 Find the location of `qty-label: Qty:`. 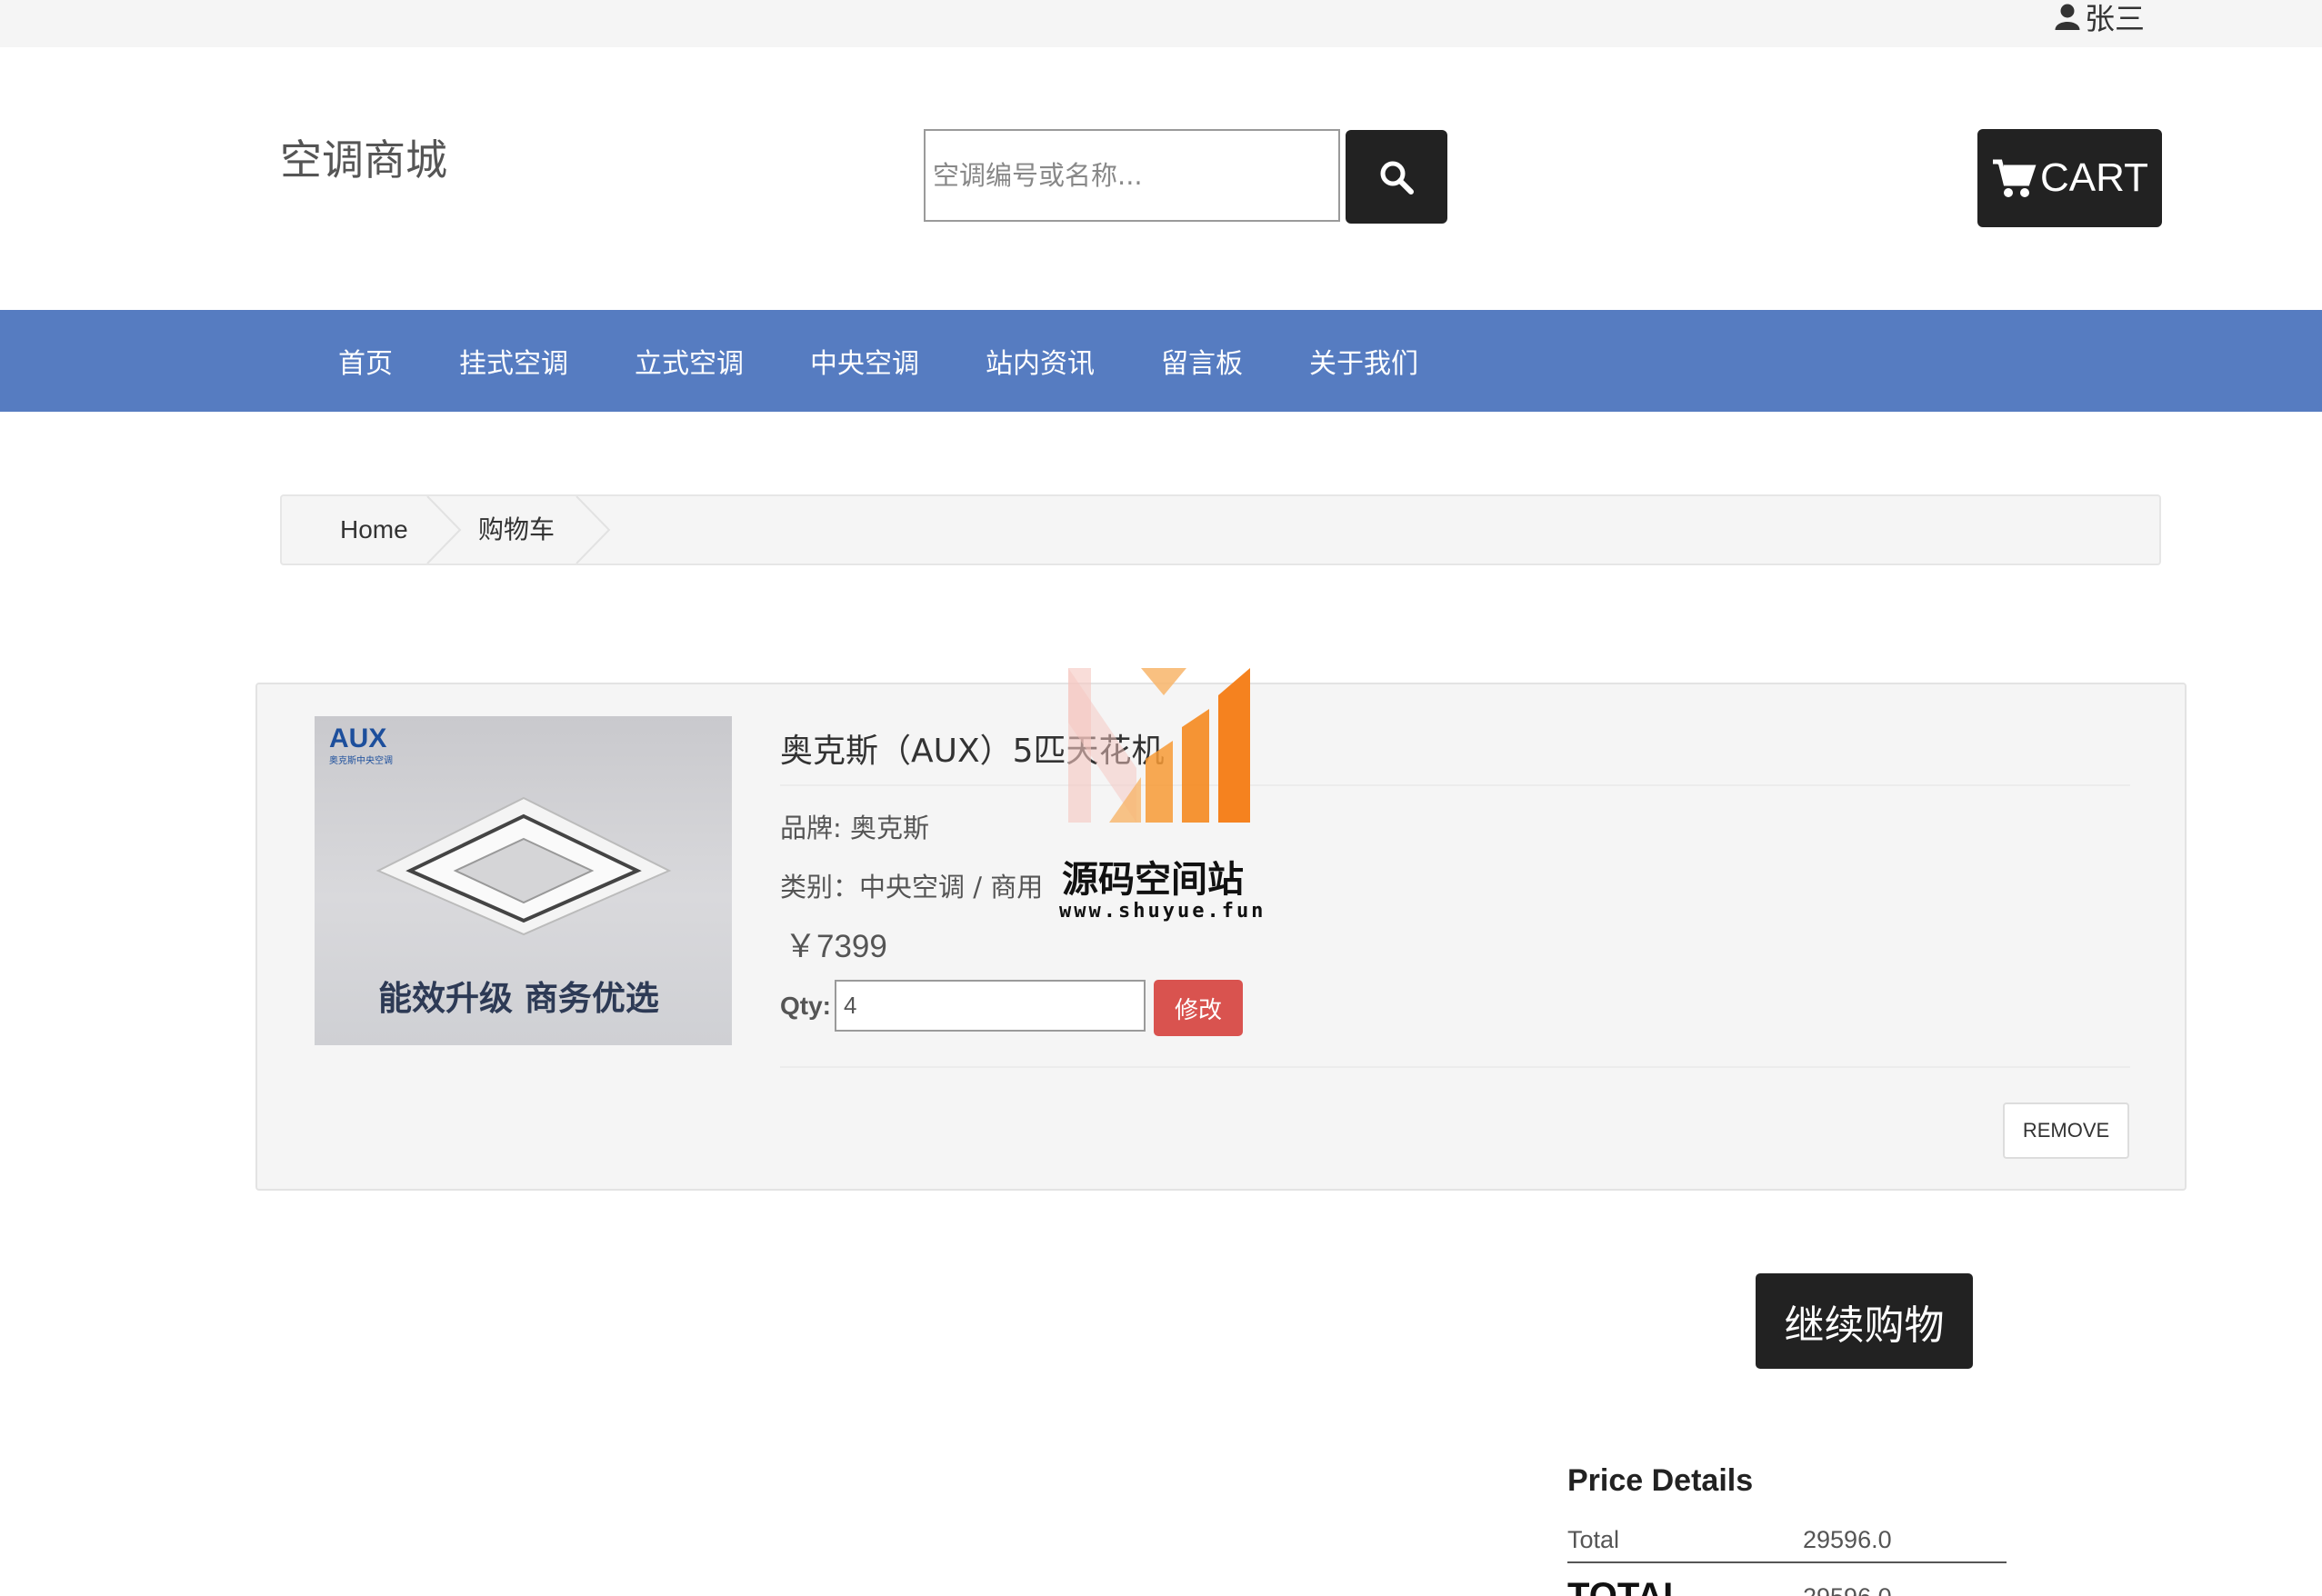

qty-label: Qty: is located at coordinates (805, 1006).